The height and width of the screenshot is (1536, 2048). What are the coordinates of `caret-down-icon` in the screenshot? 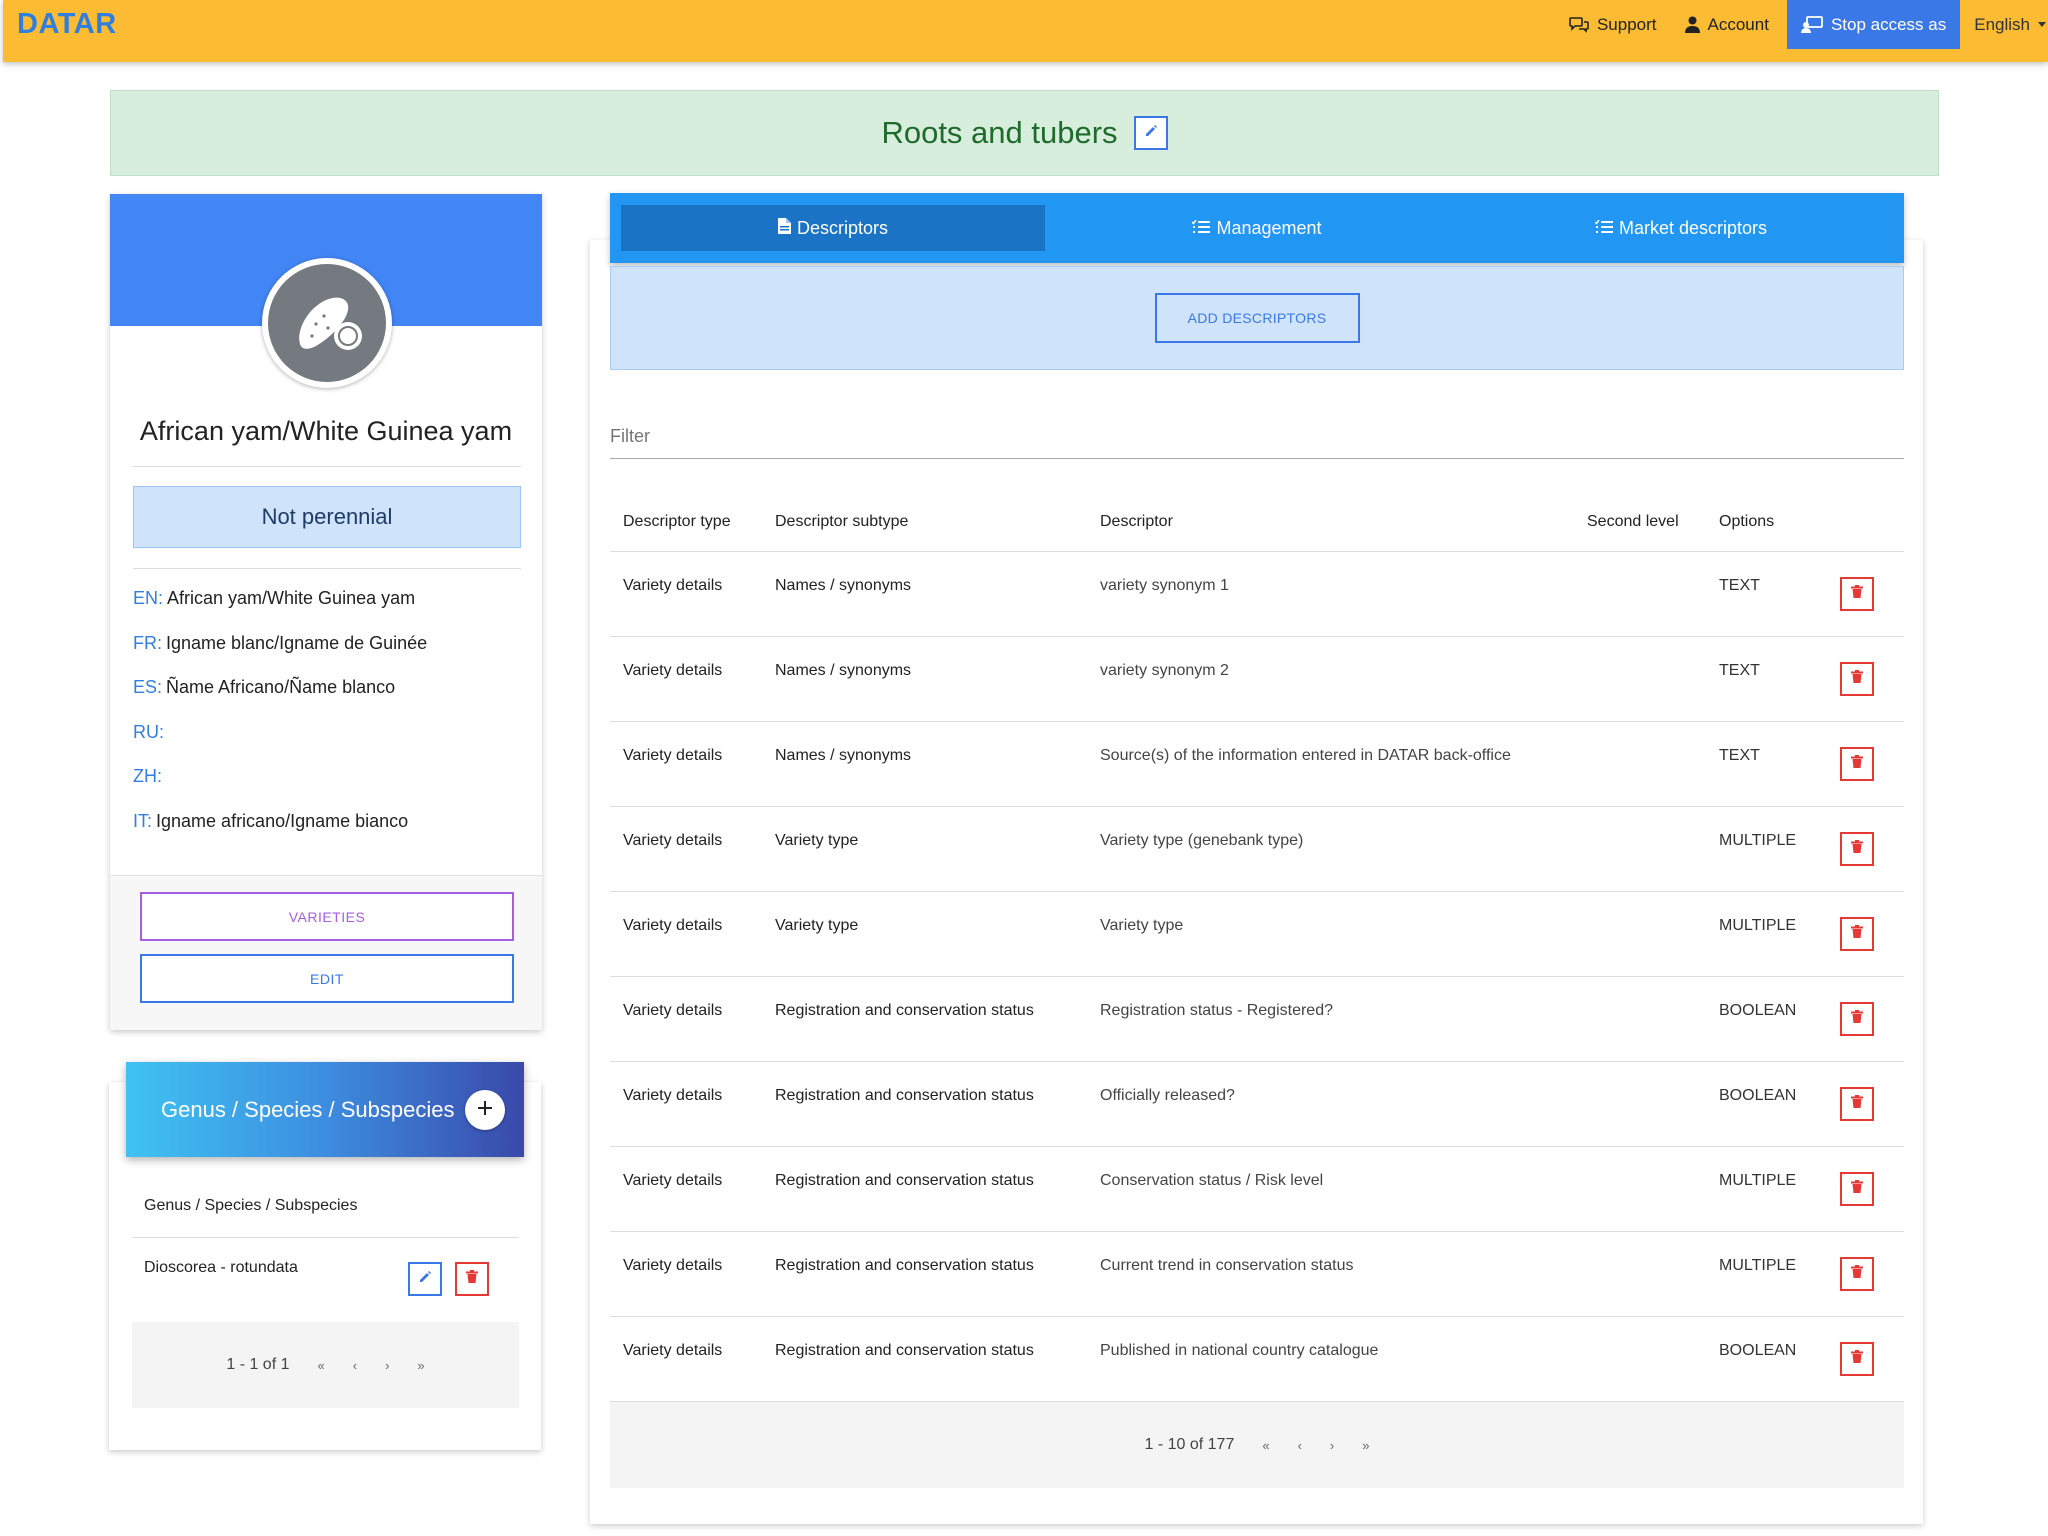 It's located at (2042, 24).